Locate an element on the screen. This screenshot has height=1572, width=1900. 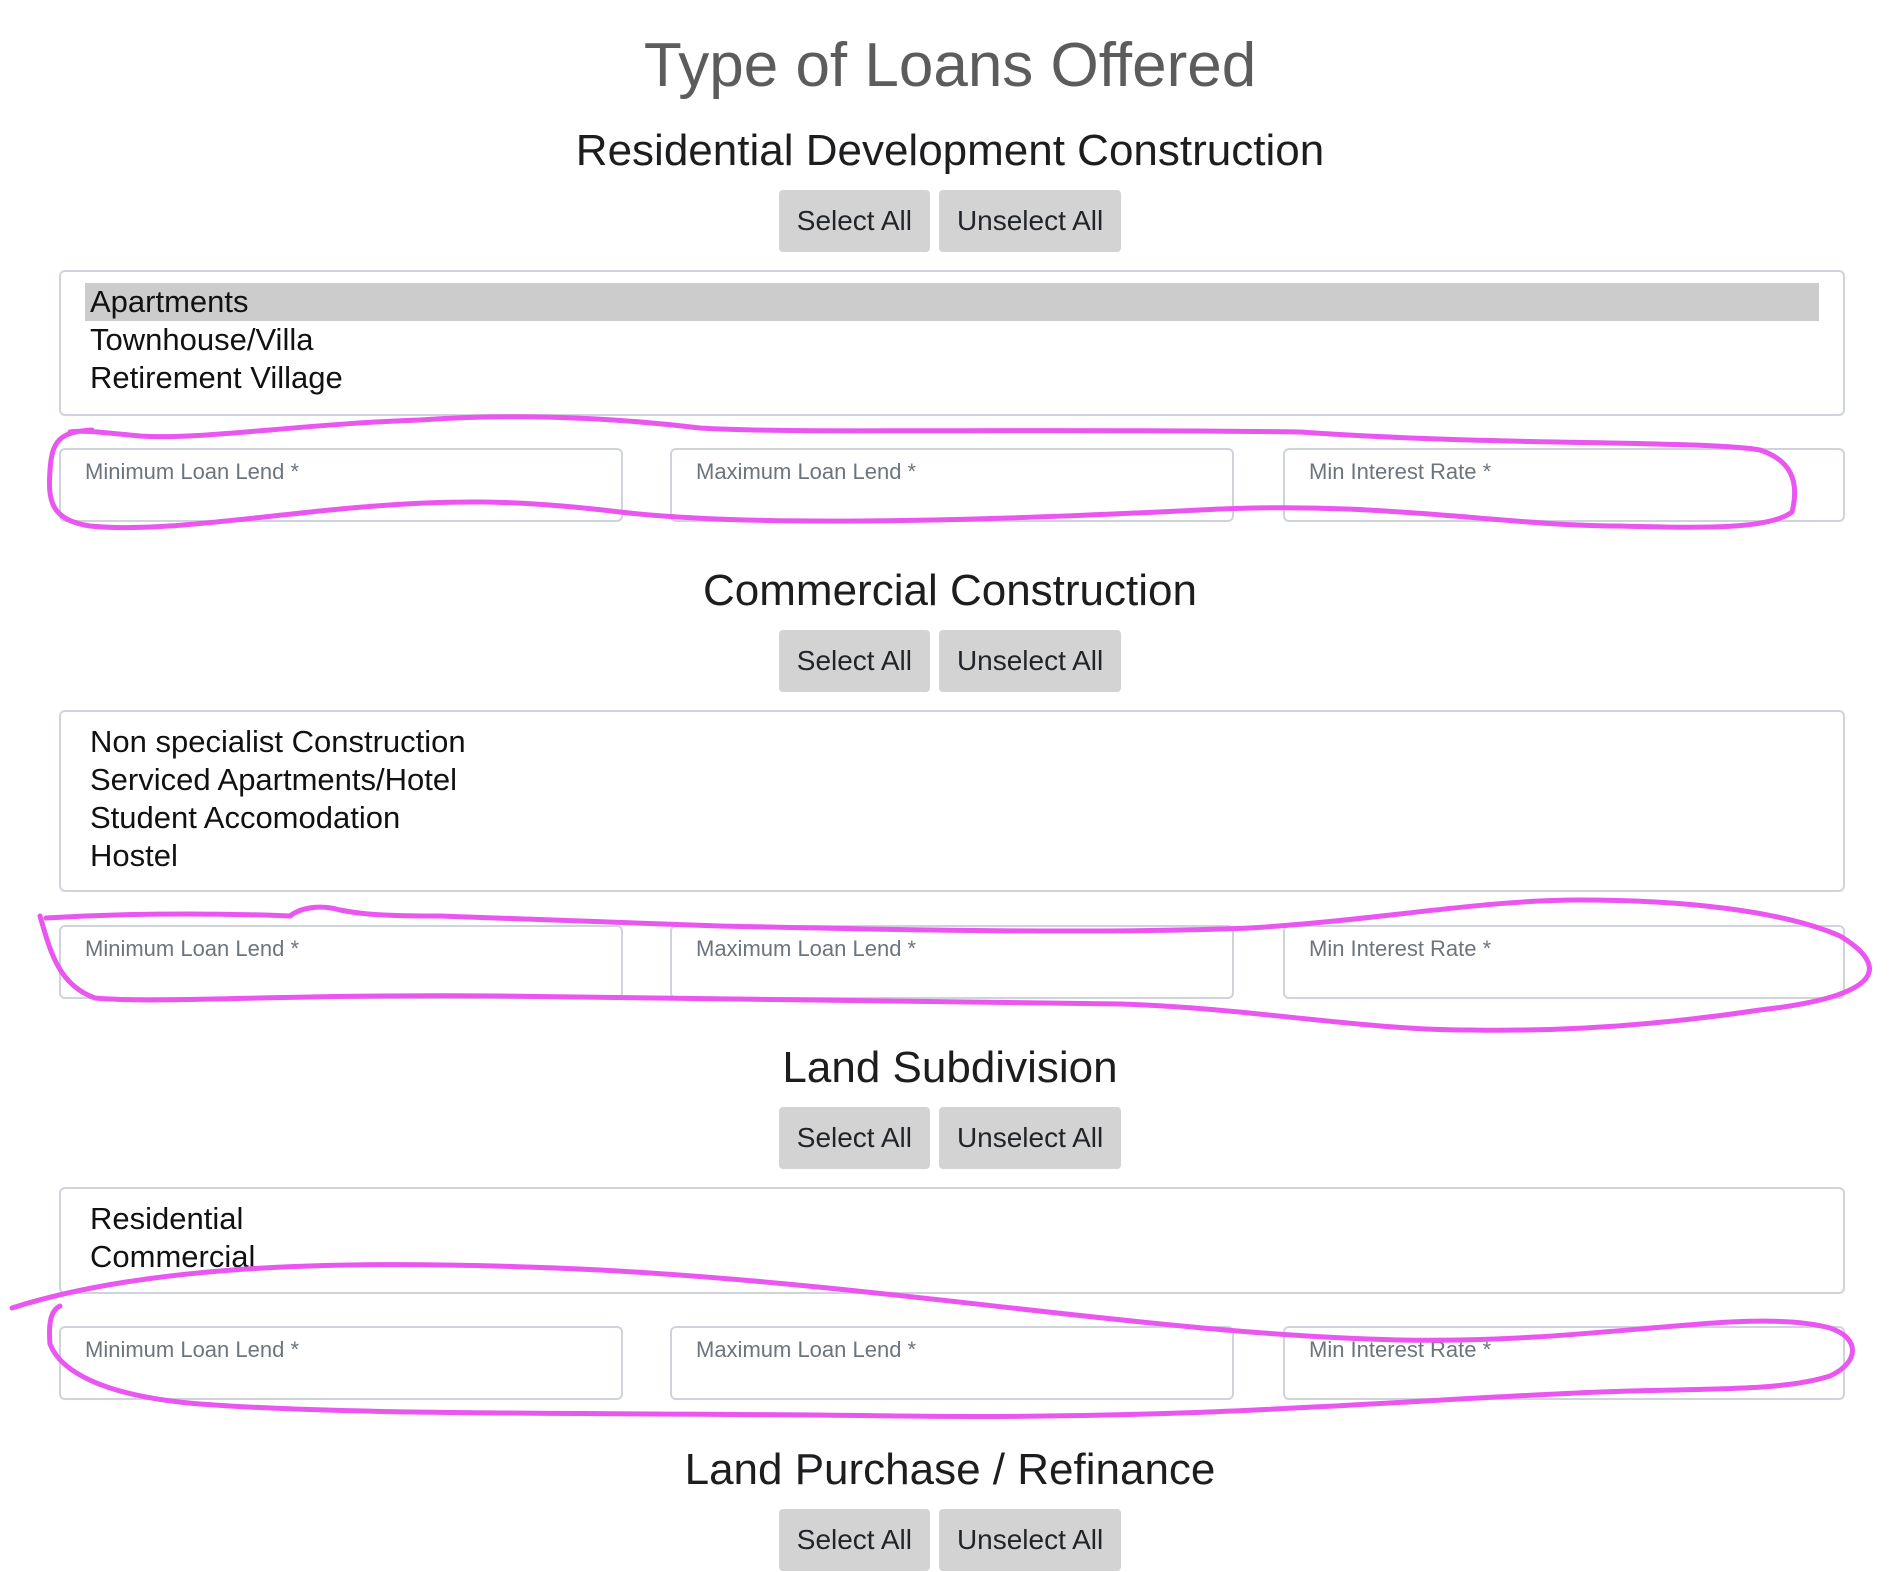
loan-type-multiselect: Residential Commercial is located at coordinates (952, 1240).